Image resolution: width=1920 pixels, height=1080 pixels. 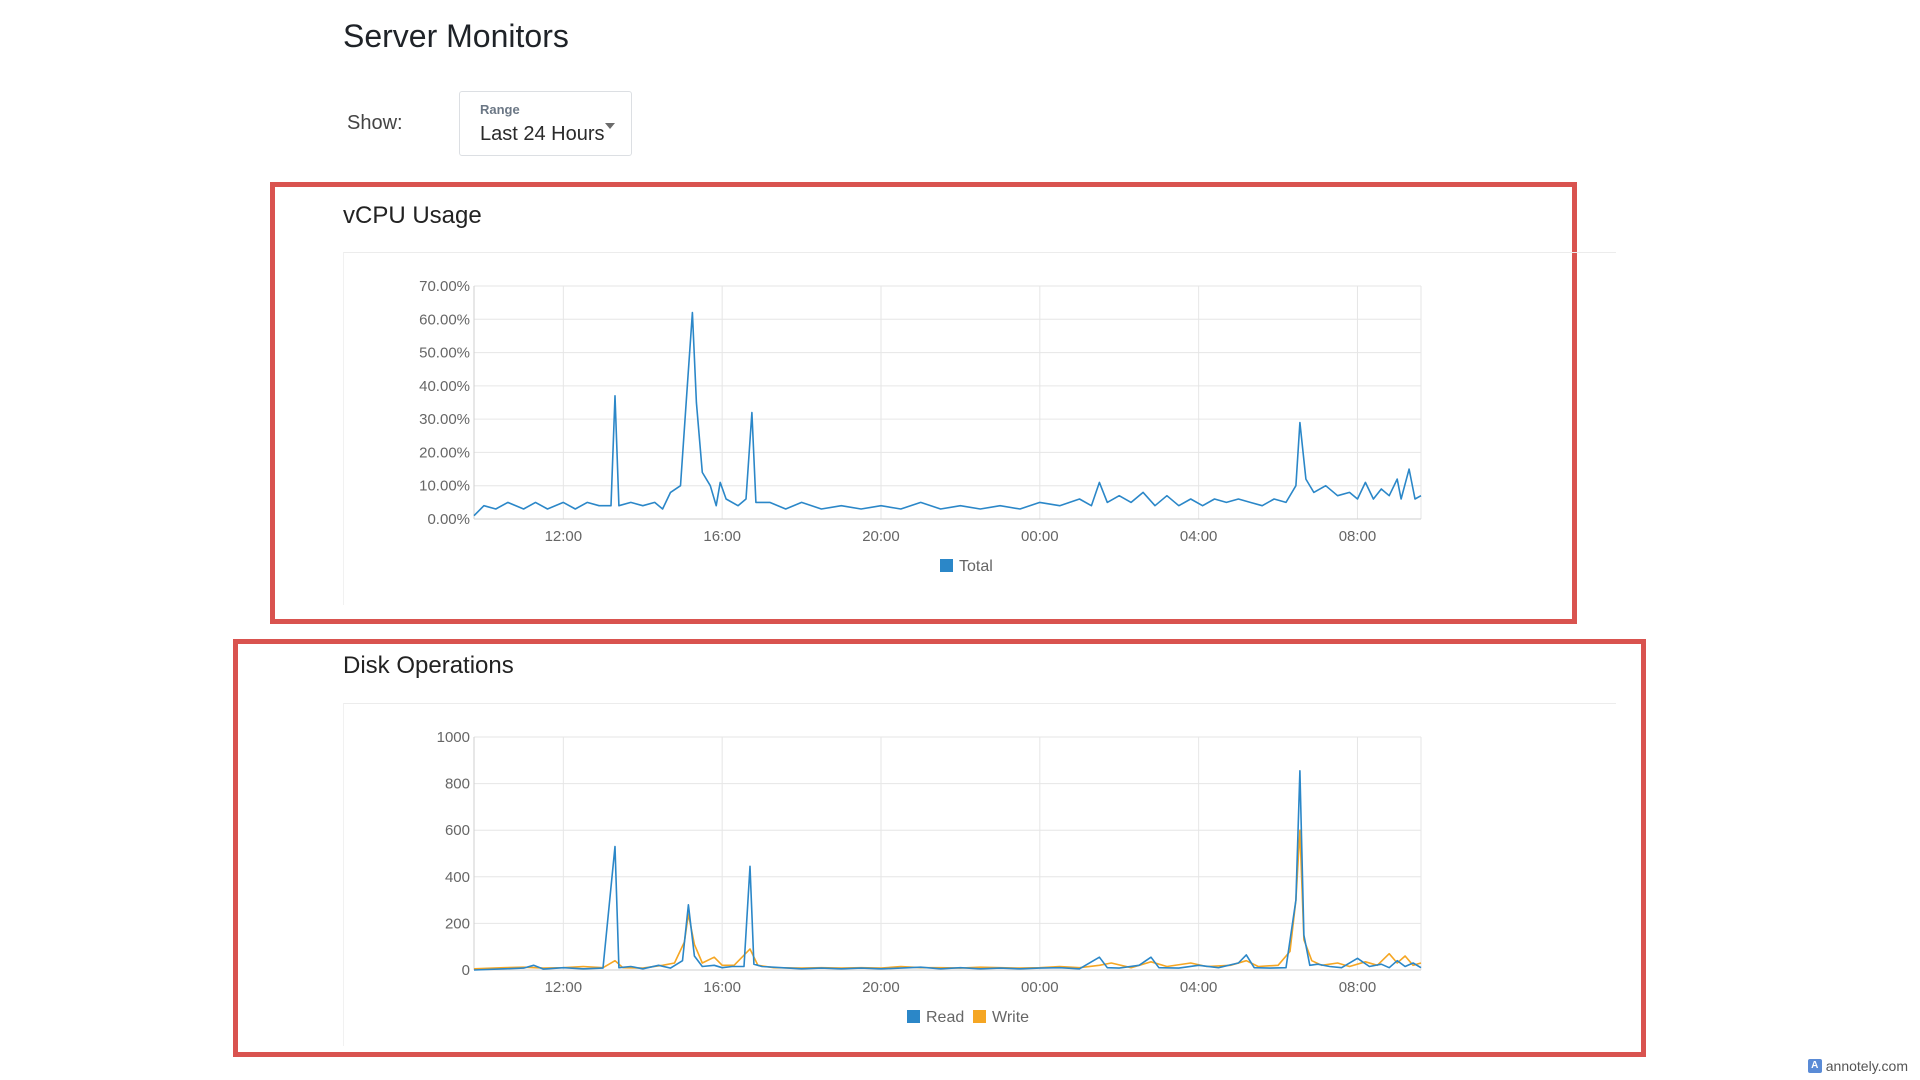 I want to click on range-selected-value: Last 24 Hours, so click(x=542, y=134).